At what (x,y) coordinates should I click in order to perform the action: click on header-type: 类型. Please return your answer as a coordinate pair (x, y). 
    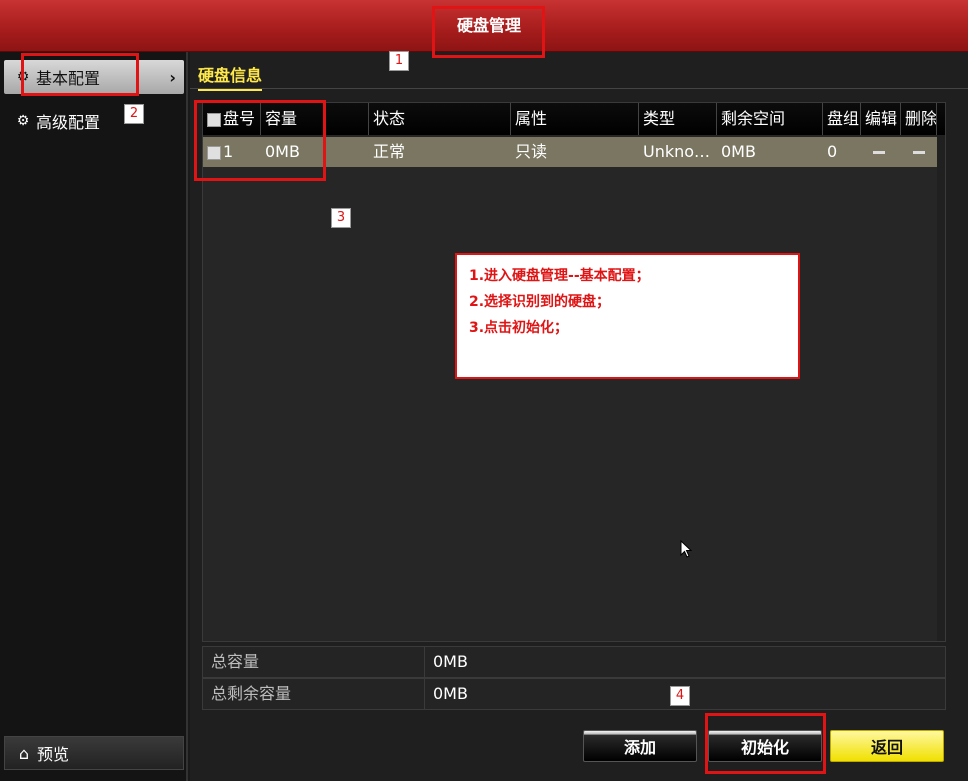
    Looking at the image, I should click on (678, 119).